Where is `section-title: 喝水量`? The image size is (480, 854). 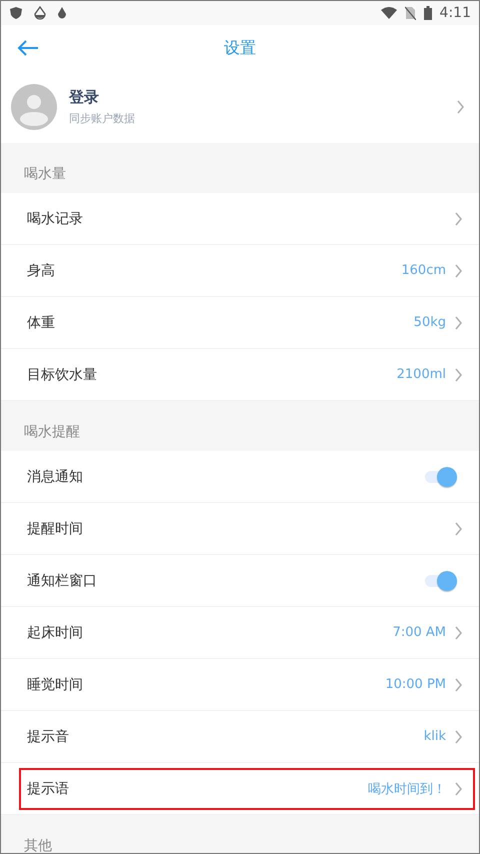 section-title: 喝水量 is located at coordinates (45, 174).